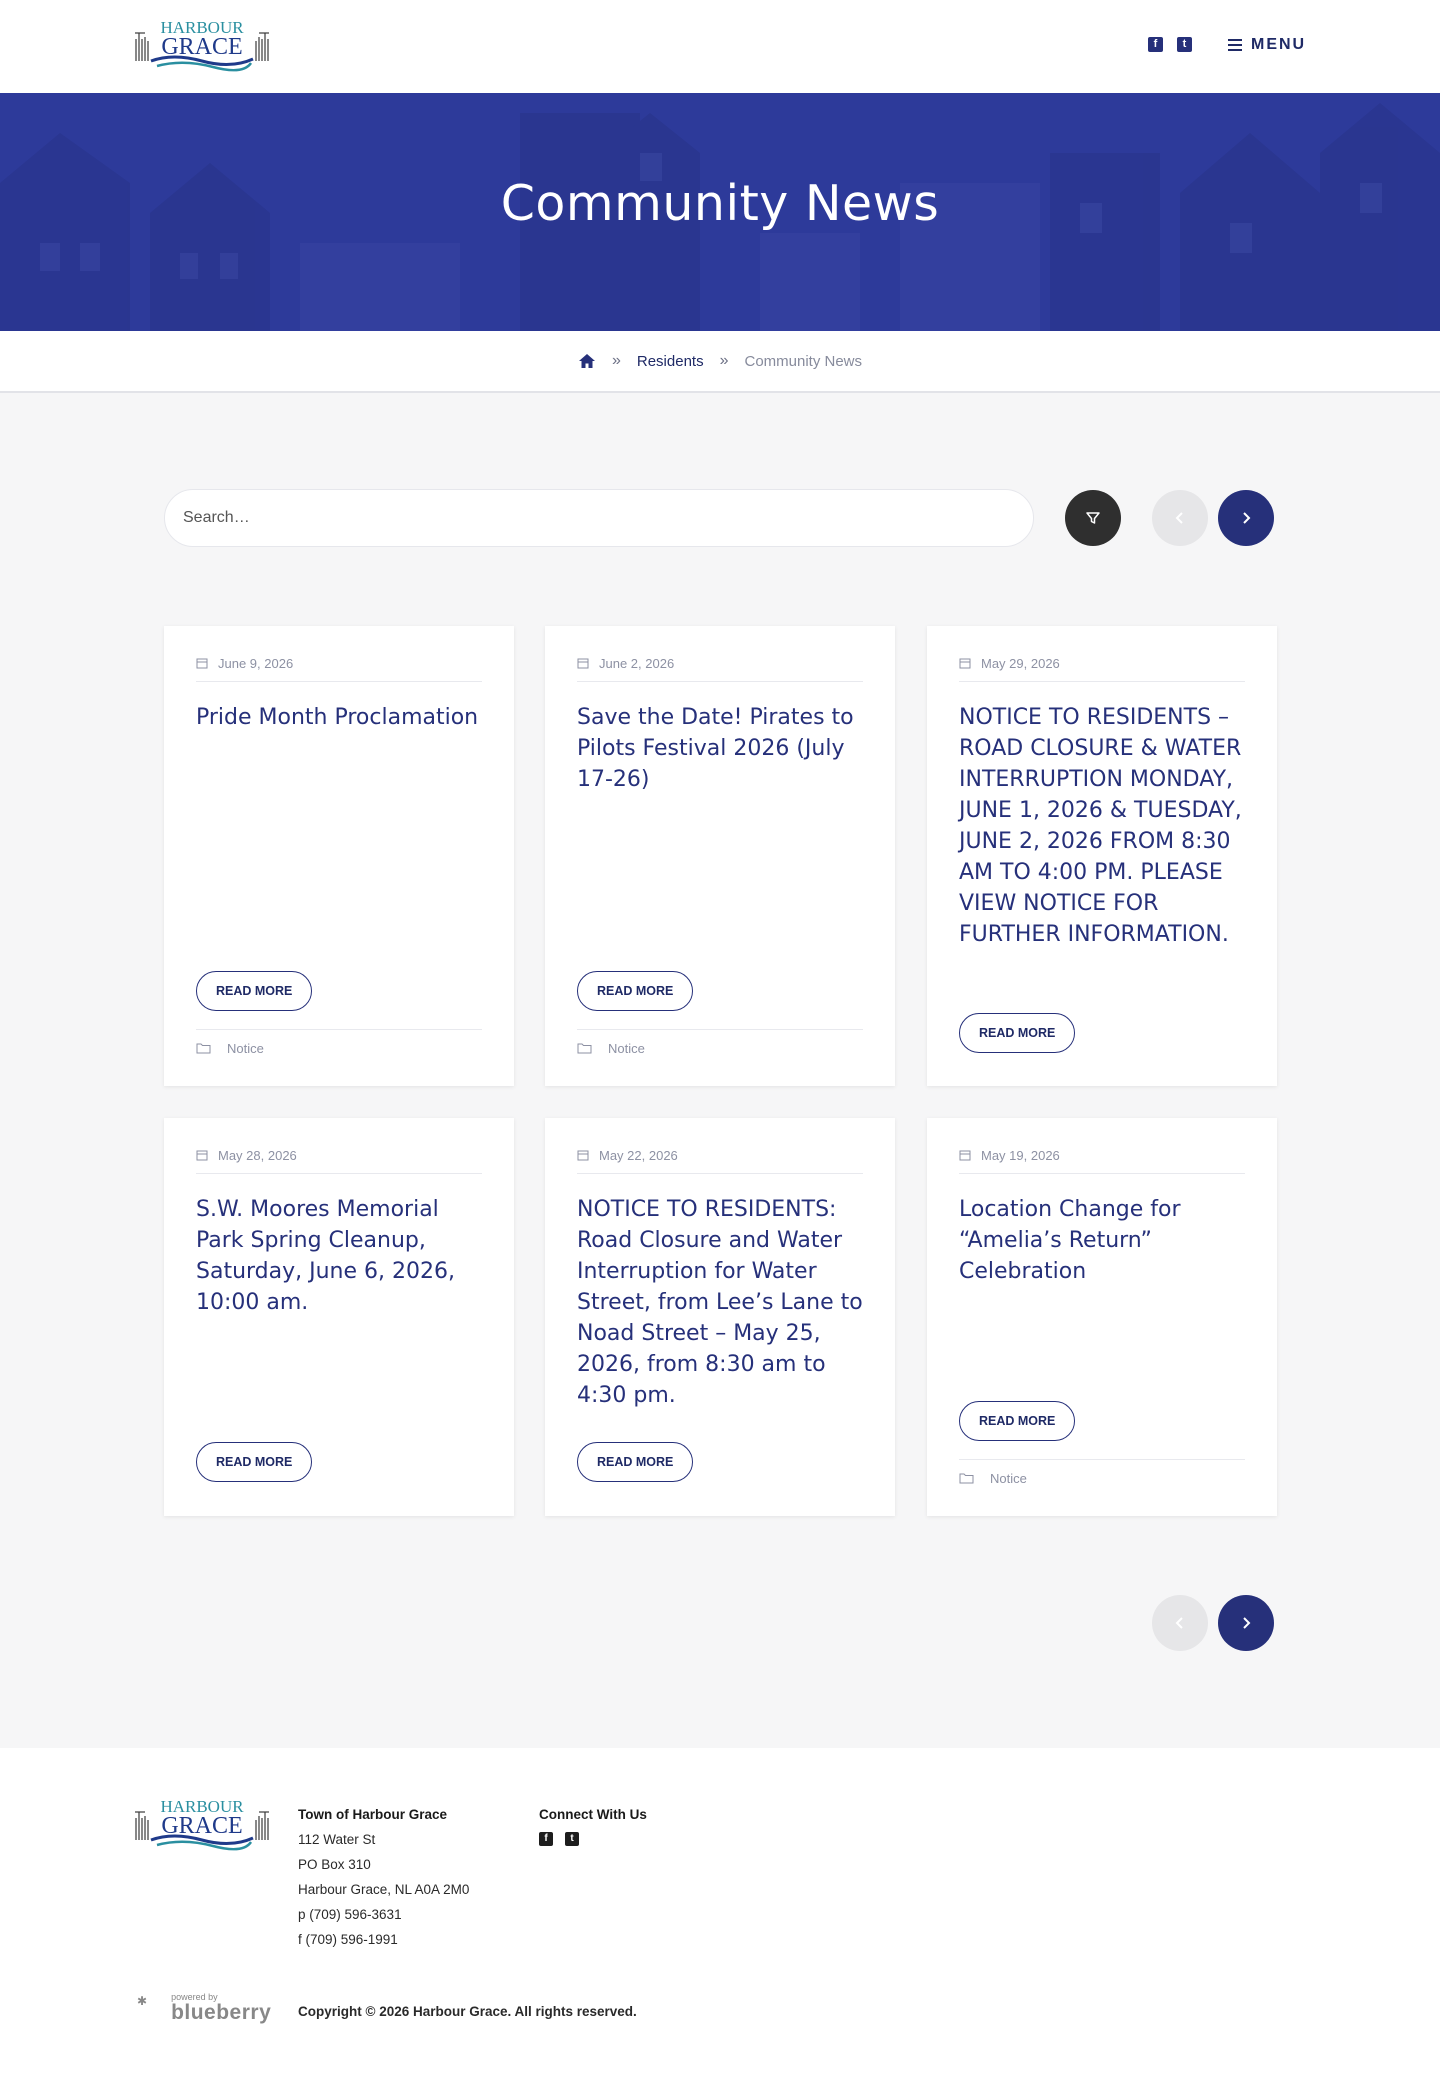  What do you see at coordinates (383, 1914) in the screenshot?
I see `footer-phone: p (709) 596-3631` at bounding box center [383, 1914].